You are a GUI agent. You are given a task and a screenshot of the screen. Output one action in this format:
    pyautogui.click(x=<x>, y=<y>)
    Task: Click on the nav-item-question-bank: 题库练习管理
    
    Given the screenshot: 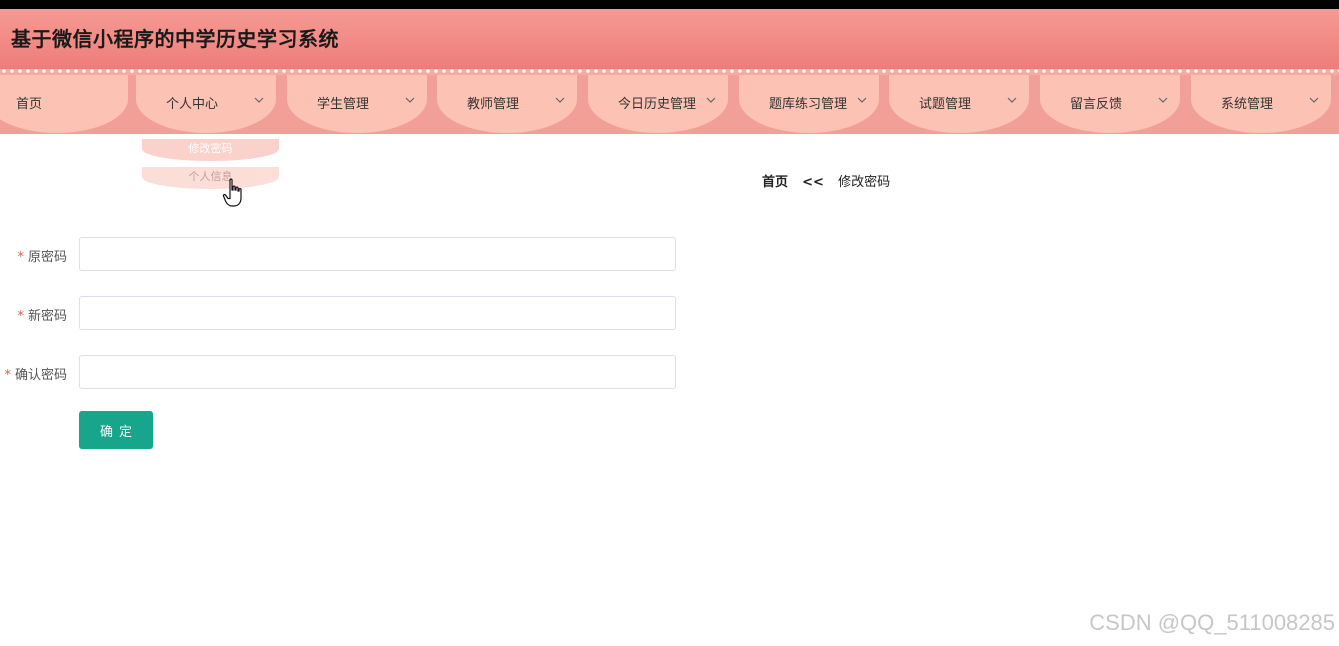 What is the action you would take?
    pyautogui.click(x=809, y=104)
    